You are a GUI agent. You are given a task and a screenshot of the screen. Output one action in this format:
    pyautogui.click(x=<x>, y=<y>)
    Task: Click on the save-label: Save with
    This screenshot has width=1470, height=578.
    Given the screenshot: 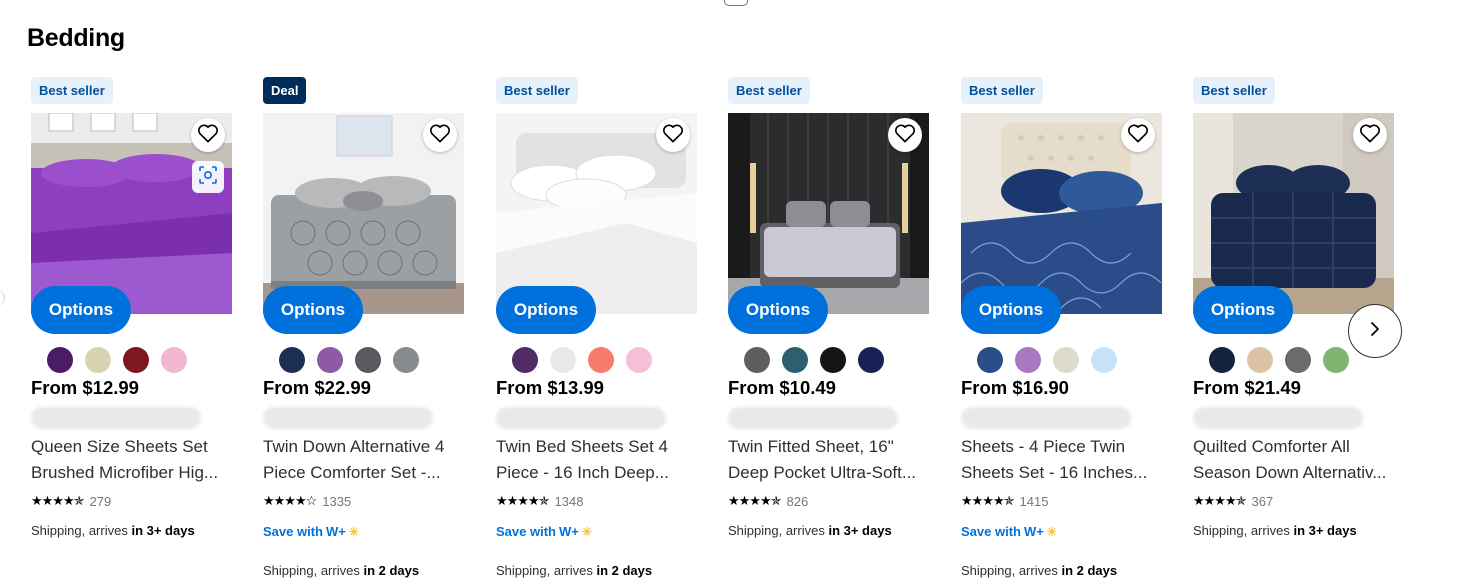 What is the action you would take?
    pyautogui.click(x=526, y=531)
    